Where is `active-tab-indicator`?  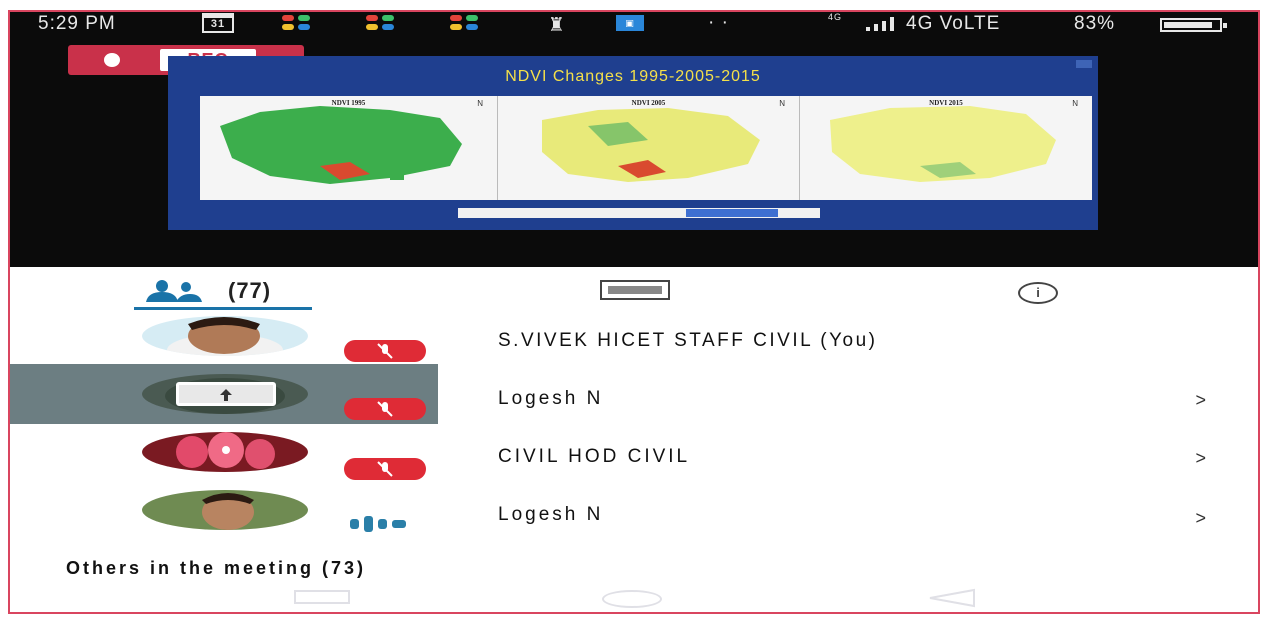
active-tab-indicator is located at coordinates (223, 308).